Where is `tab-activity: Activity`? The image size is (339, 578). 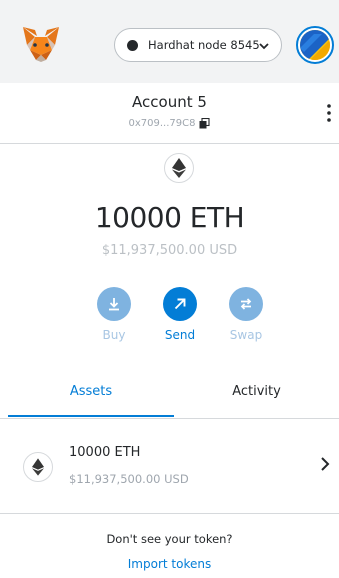
tab-activity: Activity is located at coordinates (256, 391).